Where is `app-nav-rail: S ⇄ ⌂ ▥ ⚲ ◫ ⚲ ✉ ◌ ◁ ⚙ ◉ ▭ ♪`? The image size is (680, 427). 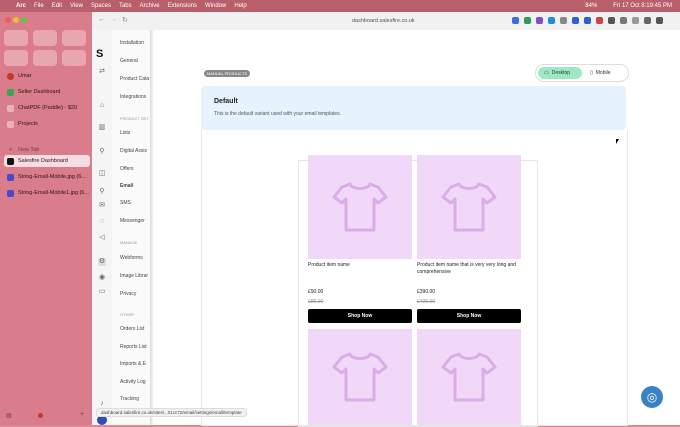 app-nav-rail: S ⇄ ⌂ ▥ ⚲ ◫ ⚲ ✉ ◌ ◁ ⚙ ◉ ▭ ♪ is located at coordinates (102, 227).